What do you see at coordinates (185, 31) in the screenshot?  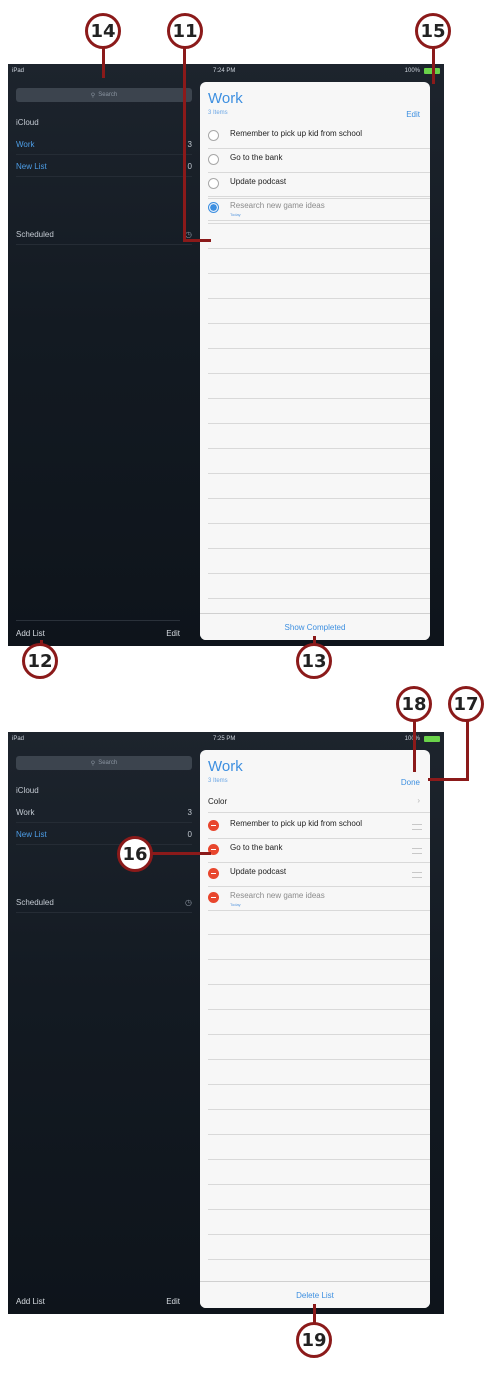 I see `callout-11: 11` at bounding box center [185, 31].